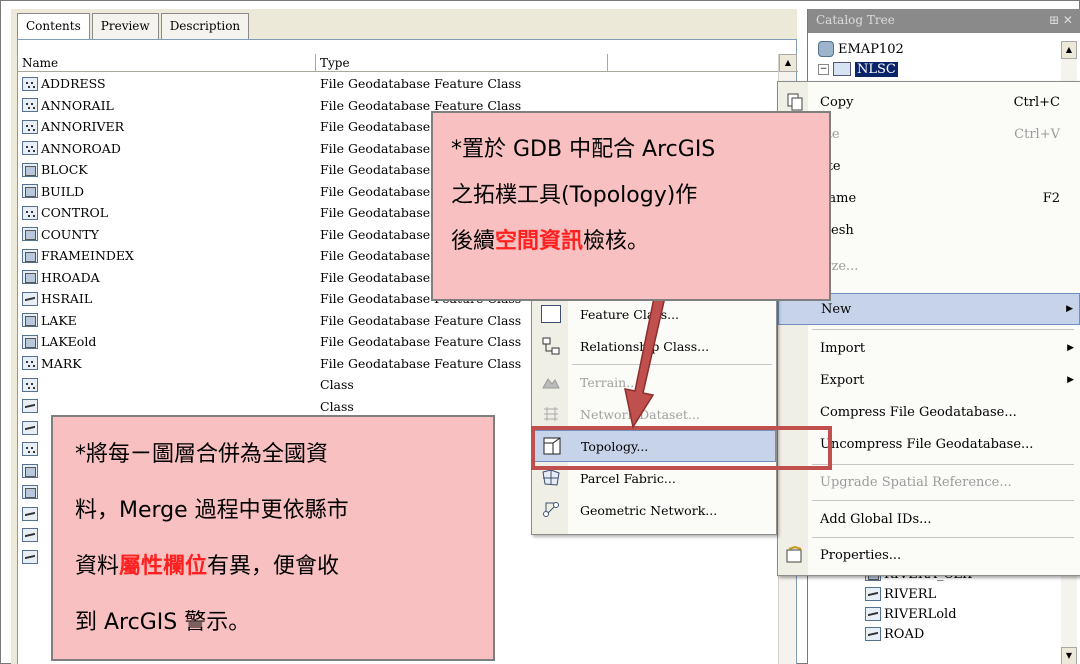 The height and width of the screenshot is (664, 1080). Describe the element at coordinates (1037, 134) in the screenshot. I see `menu-shortcut: Ctrl+V` at that location.